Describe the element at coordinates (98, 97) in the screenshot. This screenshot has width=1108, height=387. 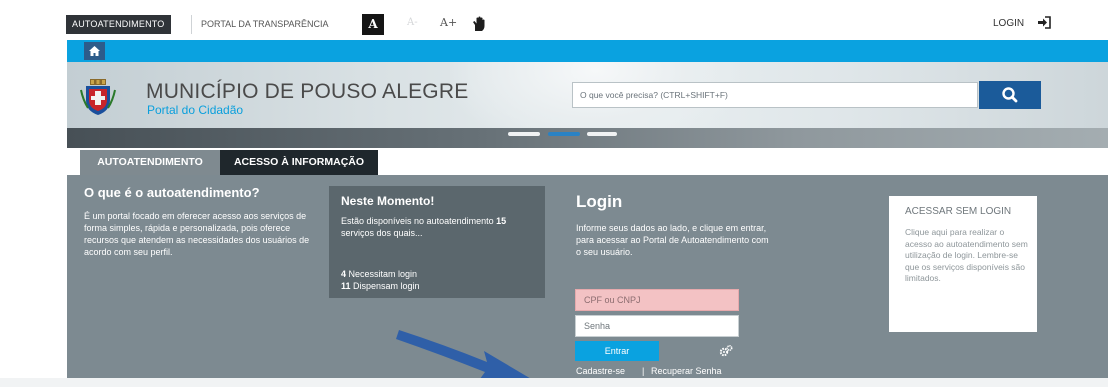
I see `municipal-crest-icon` at that location.